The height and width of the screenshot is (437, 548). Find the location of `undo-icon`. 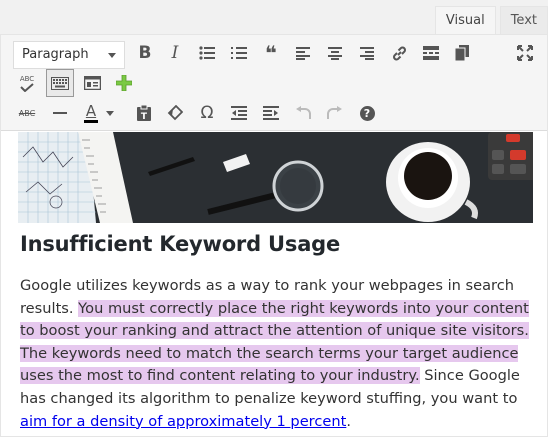

undo-icon is located at coordinates (303, 112).